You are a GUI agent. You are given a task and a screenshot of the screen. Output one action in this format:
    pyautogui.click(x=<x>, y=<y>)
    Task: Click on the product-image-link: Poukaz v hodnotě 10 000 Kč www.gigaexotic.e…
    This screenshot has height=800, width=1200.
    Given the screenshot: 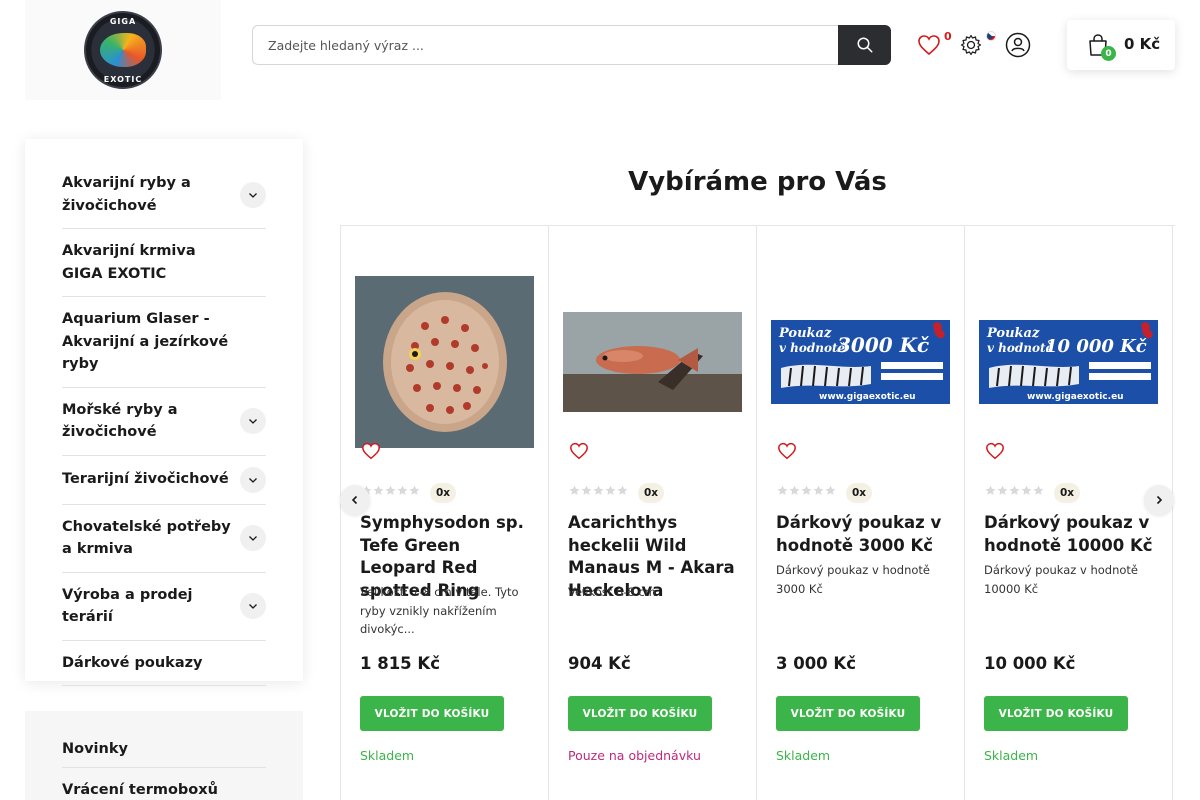 What is the action you would take?
    pyautogui.click(x=1068, y=362)
    